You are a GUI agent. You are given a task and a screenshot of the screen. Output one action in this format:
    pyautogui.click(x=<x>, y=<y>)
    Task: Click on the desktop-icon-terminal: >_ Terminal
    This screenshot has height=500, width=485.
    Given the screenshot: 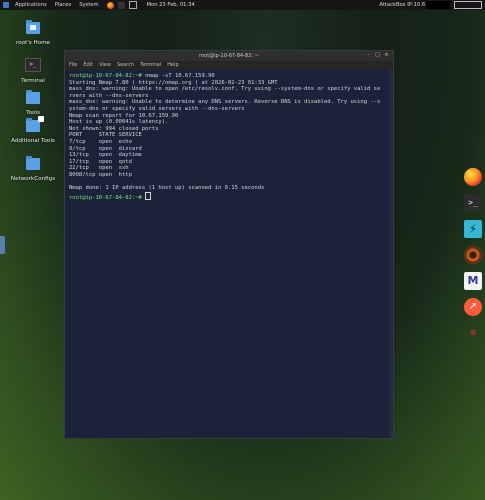 What is the action you would take?
    pyautogui.click(x=33, y=71)
    